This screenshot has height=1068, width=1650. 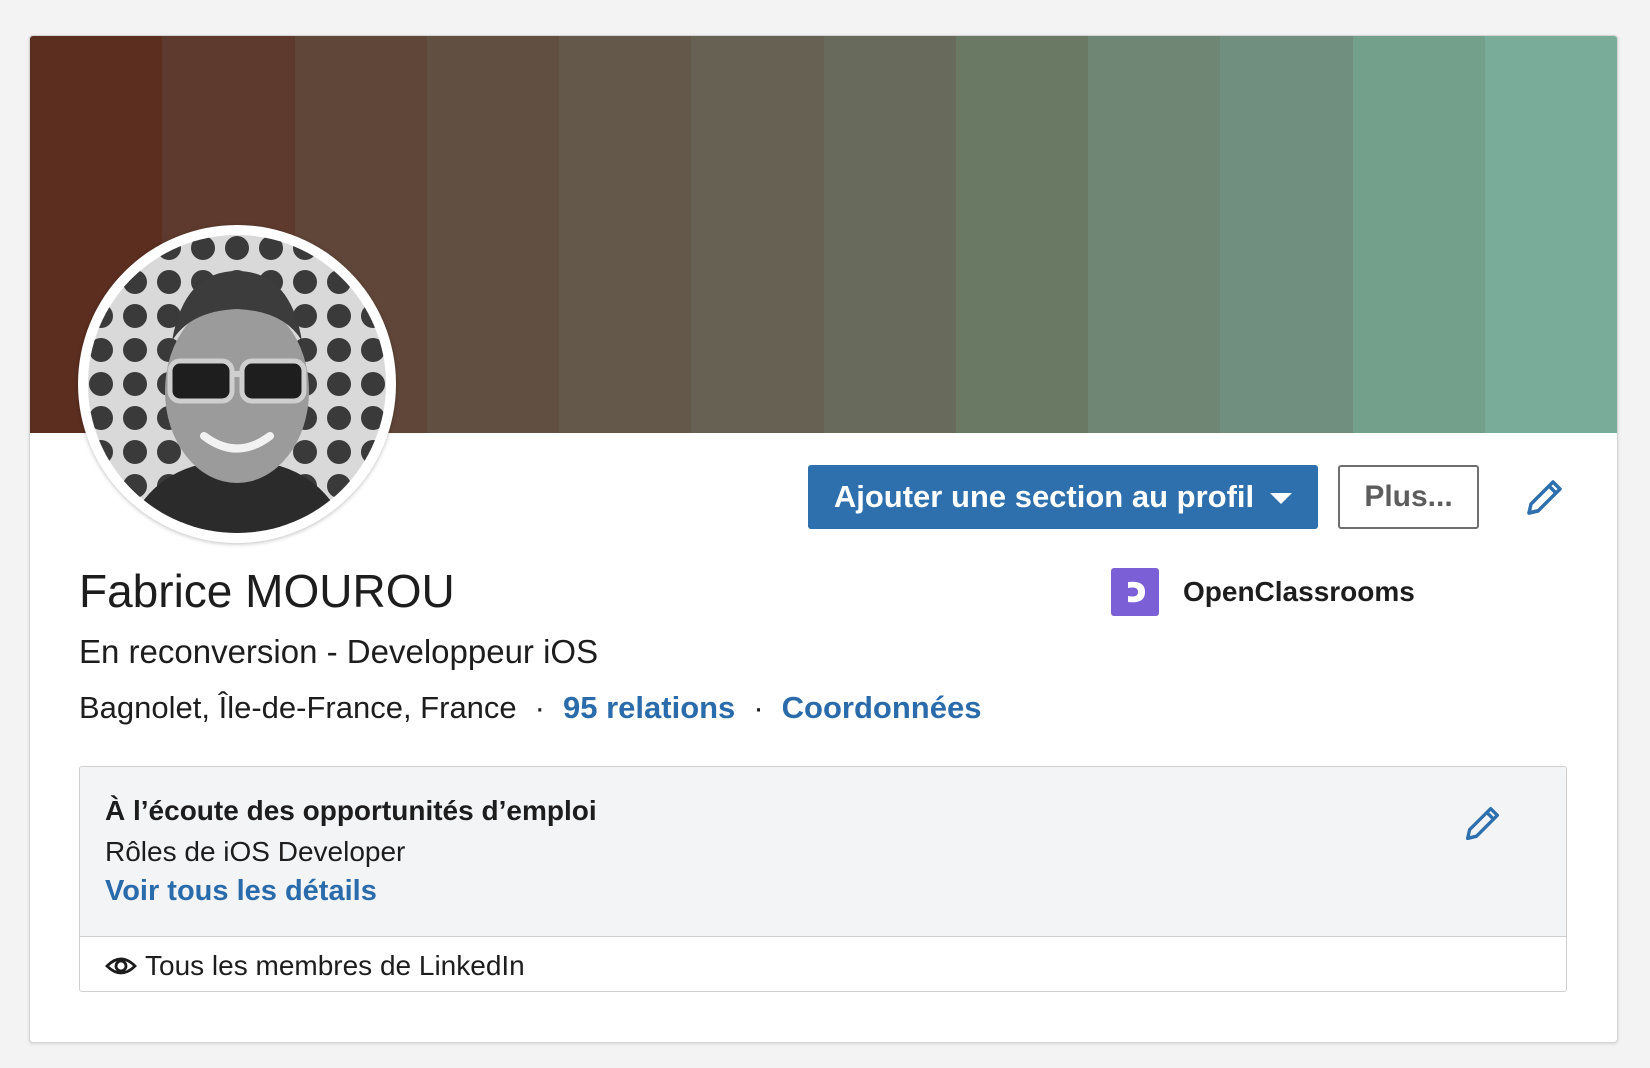 What do you see at coordinates (241, 891) in the screenshot?
I see `see-all-details-link: Voir tous les détails` at bounding box center [241, 891].